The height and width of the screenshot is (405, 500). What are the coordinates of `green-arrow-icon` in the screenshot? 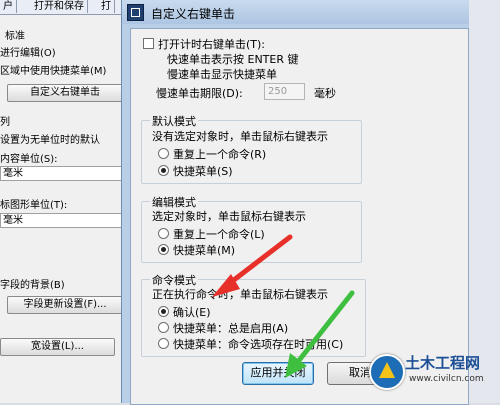 It's located at (320, 334).